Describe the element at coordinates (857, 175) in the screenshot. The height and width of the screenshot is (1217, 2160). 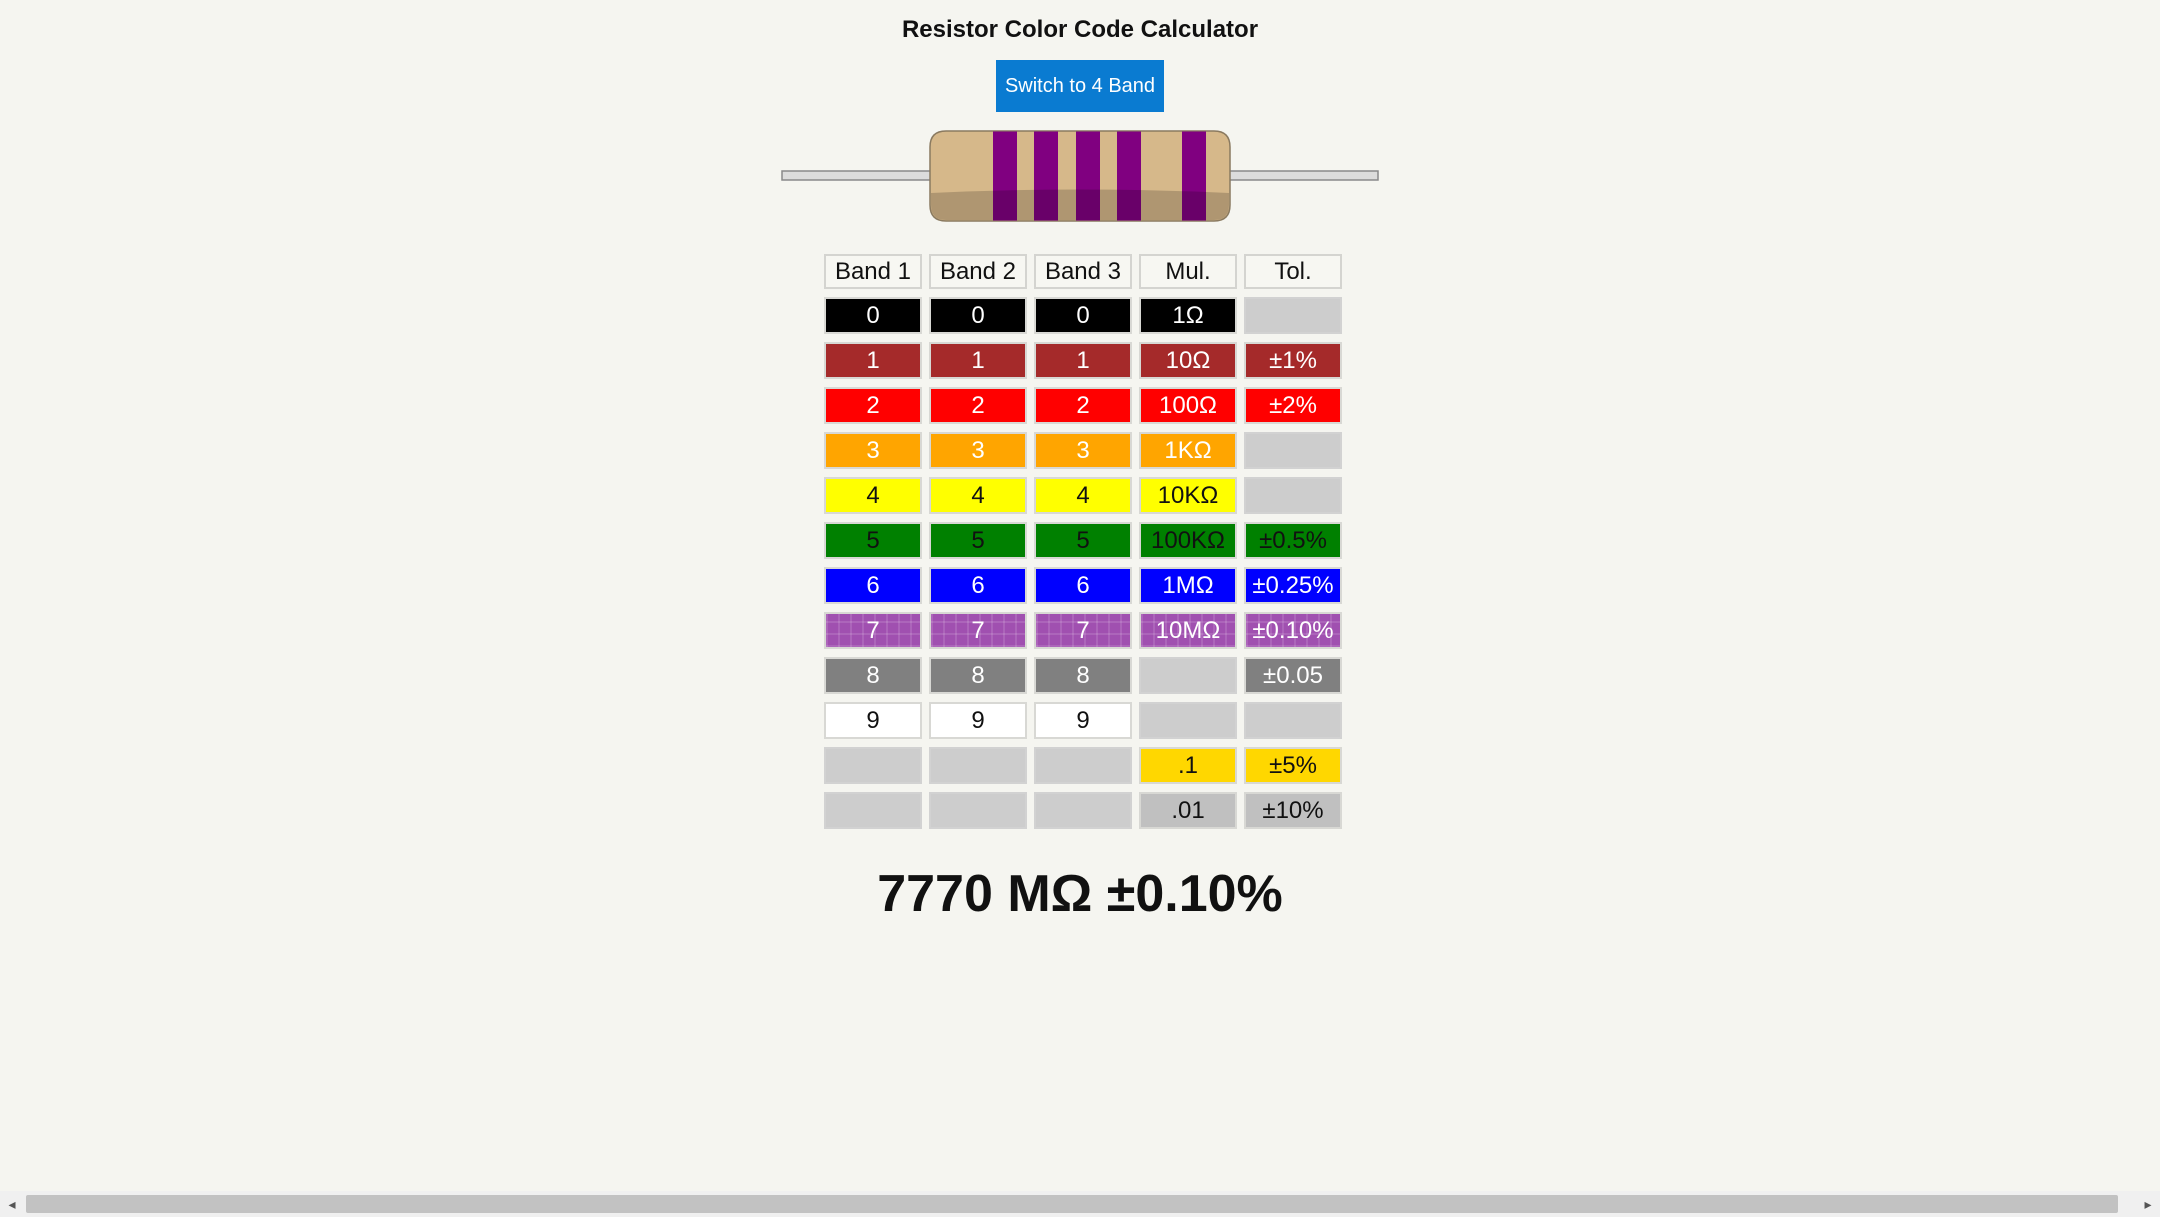
I see `resistor-lead-left` at that location.